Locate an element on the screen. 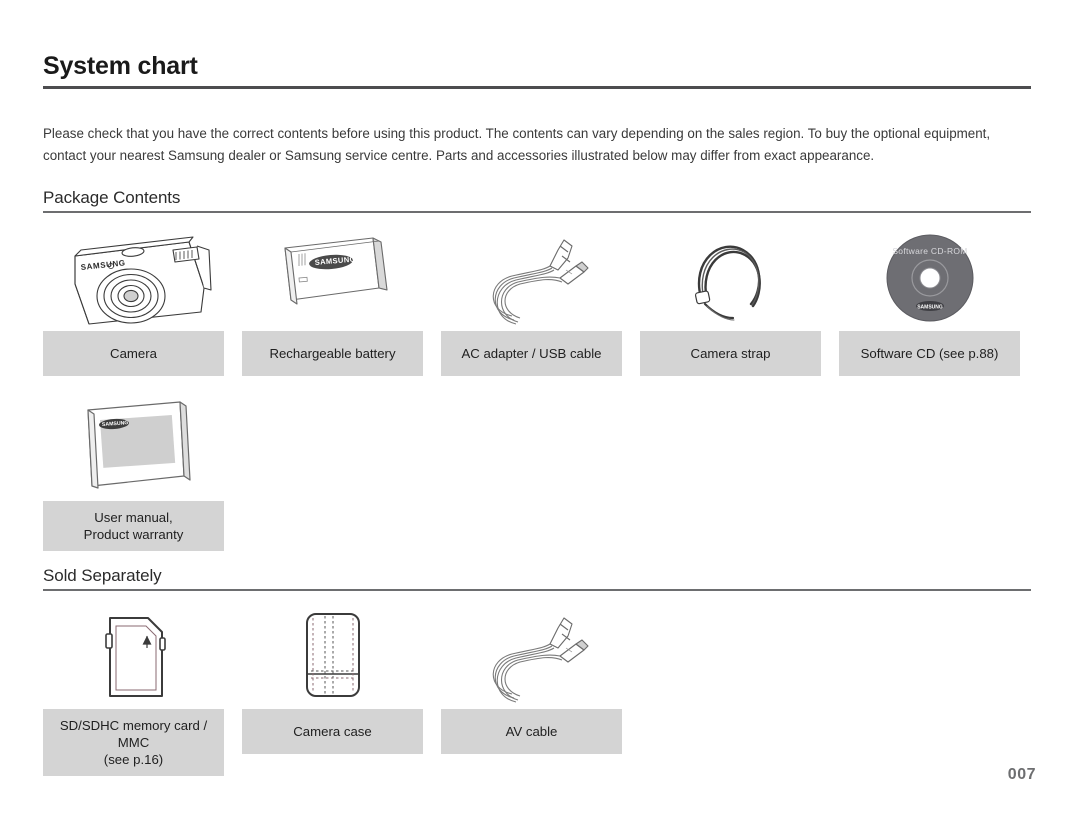 The image size is (1080, 815). usb-cable-artwork is located at coordinates (531, 278).